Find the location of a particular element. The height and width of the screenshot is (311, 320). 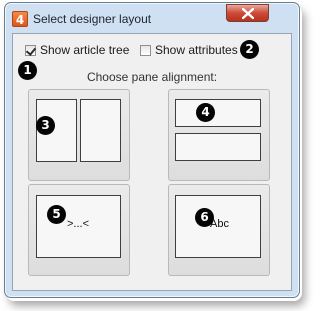

show-attributes-label: Show attributes is located at coordinates (196, 50).